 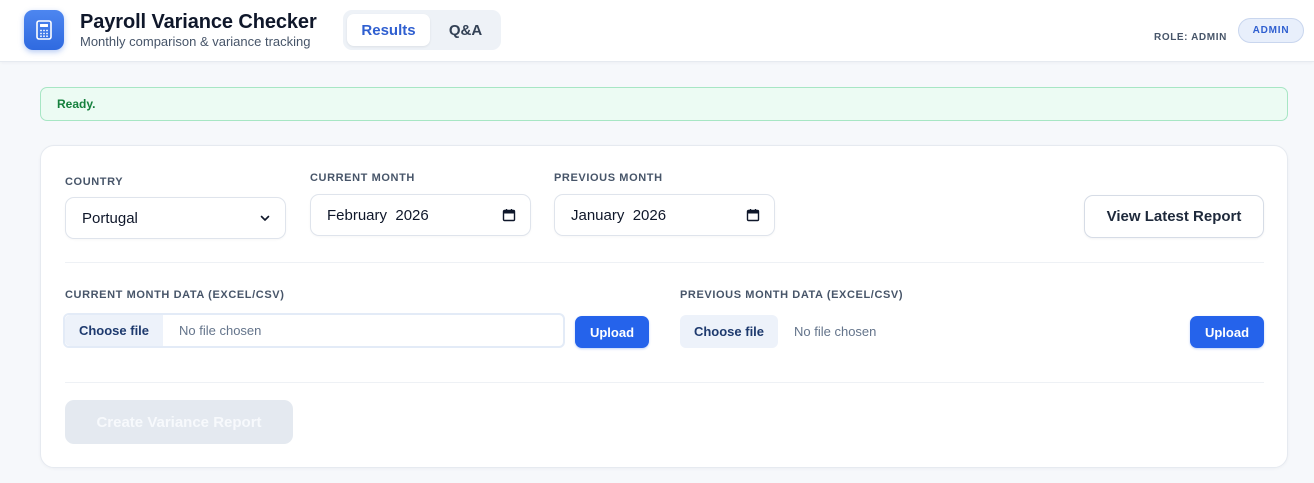 I want to click on status-text: Ready., so click(x=76, y=104).